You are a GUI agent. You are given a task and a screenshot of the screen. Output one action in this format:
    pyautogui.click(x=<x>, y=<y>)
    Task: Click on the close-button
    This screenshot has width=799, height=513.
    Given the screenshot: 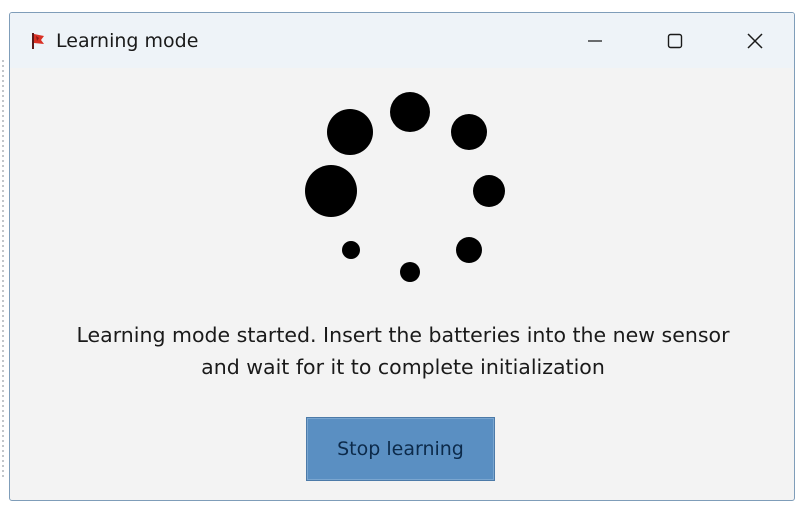 What is the action you would take?
    pyautogui.click(x=755, y=40)
    